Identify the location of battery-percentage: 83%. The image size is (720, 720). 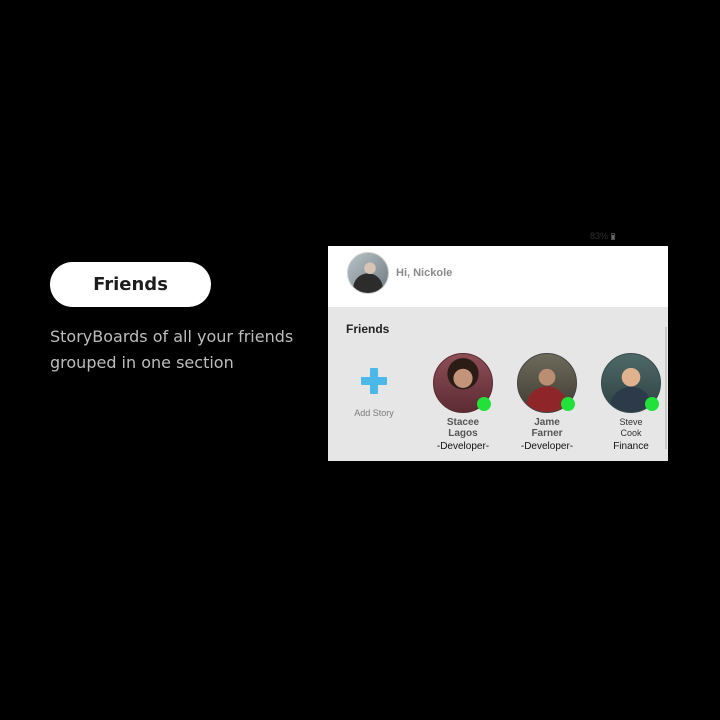
(599, 236).